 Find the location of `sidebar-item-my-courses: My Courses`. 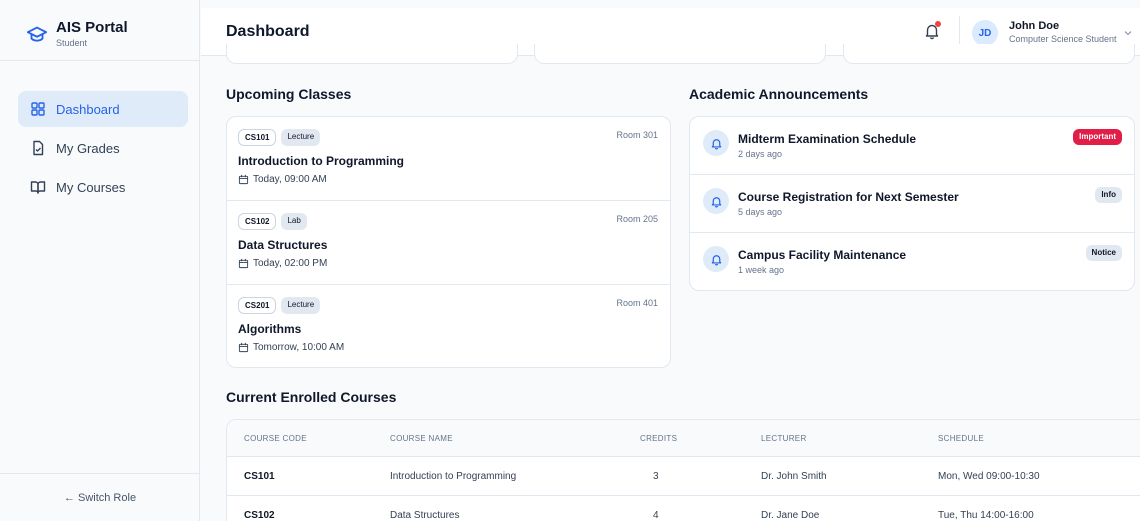

sidebar-item-my-courses: My Courses is located at coordinates (103, 187).